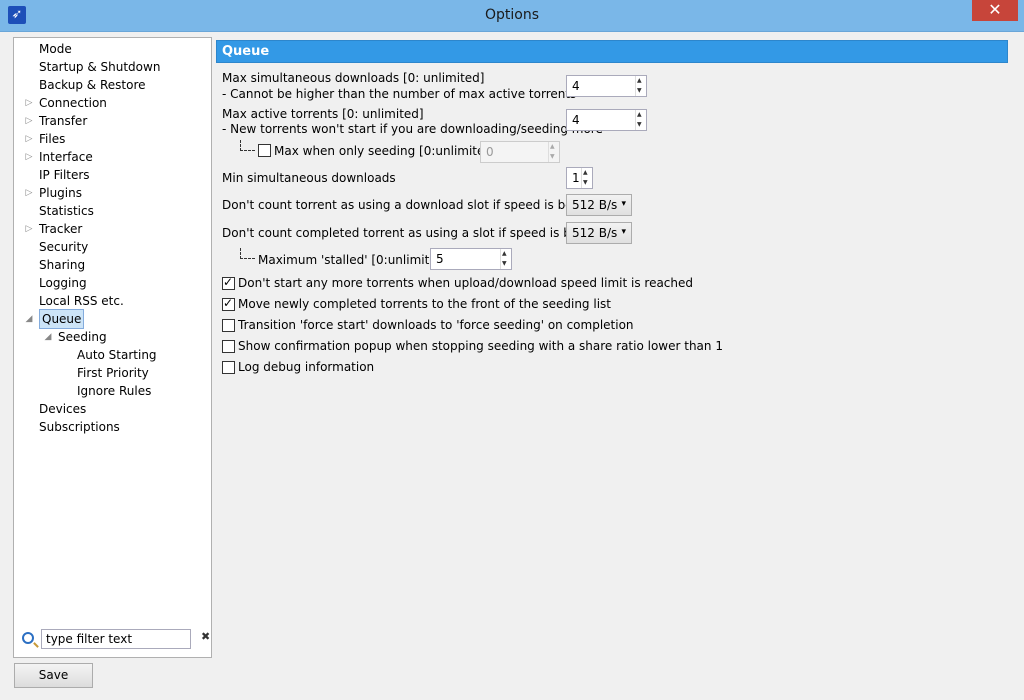 The image size is (1024, 700). I want to click on stalled-label: Maximum 'stalled' [0:unlimited], so click(353, 260).